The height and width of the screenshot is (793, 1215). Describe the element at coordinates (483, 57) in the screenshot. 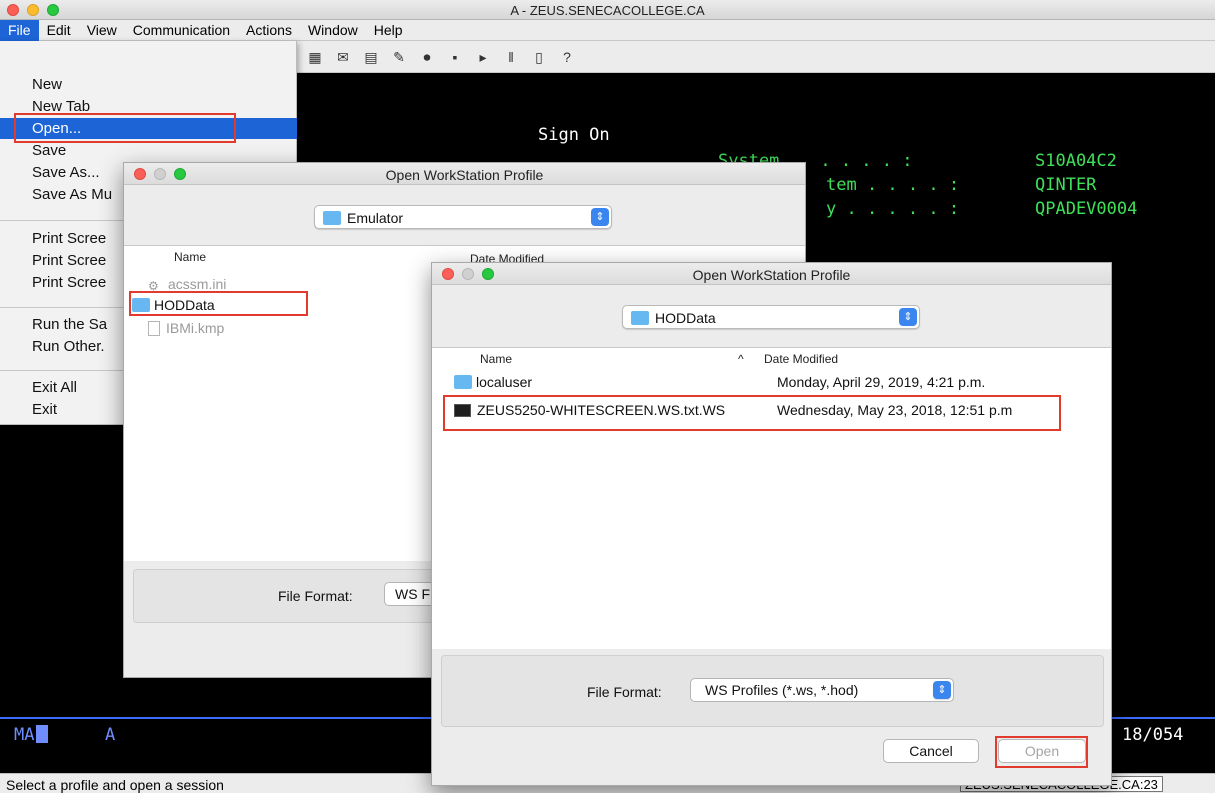

I see `play-macro-icon: ▸` at that location.